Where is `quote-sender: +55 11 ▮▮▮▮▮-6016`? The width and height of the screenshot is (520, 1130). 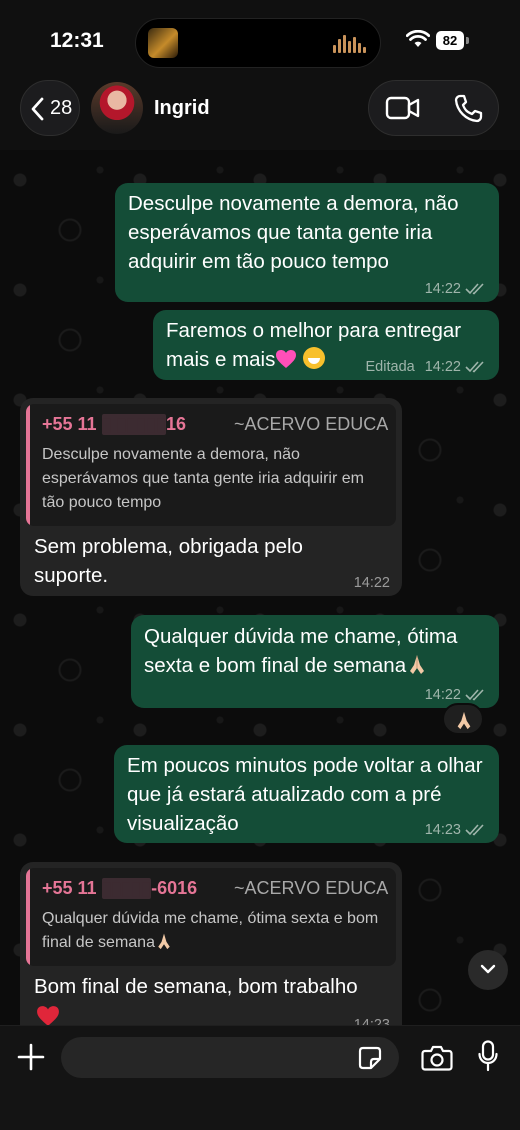
quote-sender: +55 11 ▮▮▮▮▮-6016 is located at coordinates (120, 888).